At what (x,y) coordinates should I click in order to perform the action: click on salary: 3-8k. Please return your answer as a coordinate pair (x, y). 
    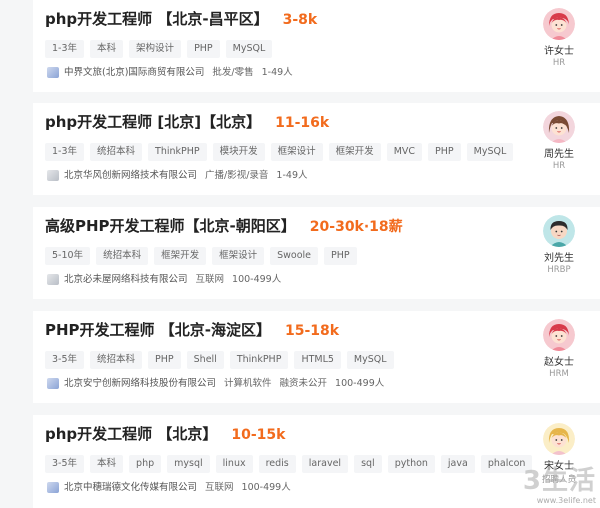
    Looking at the image, I should click on (300, 20).